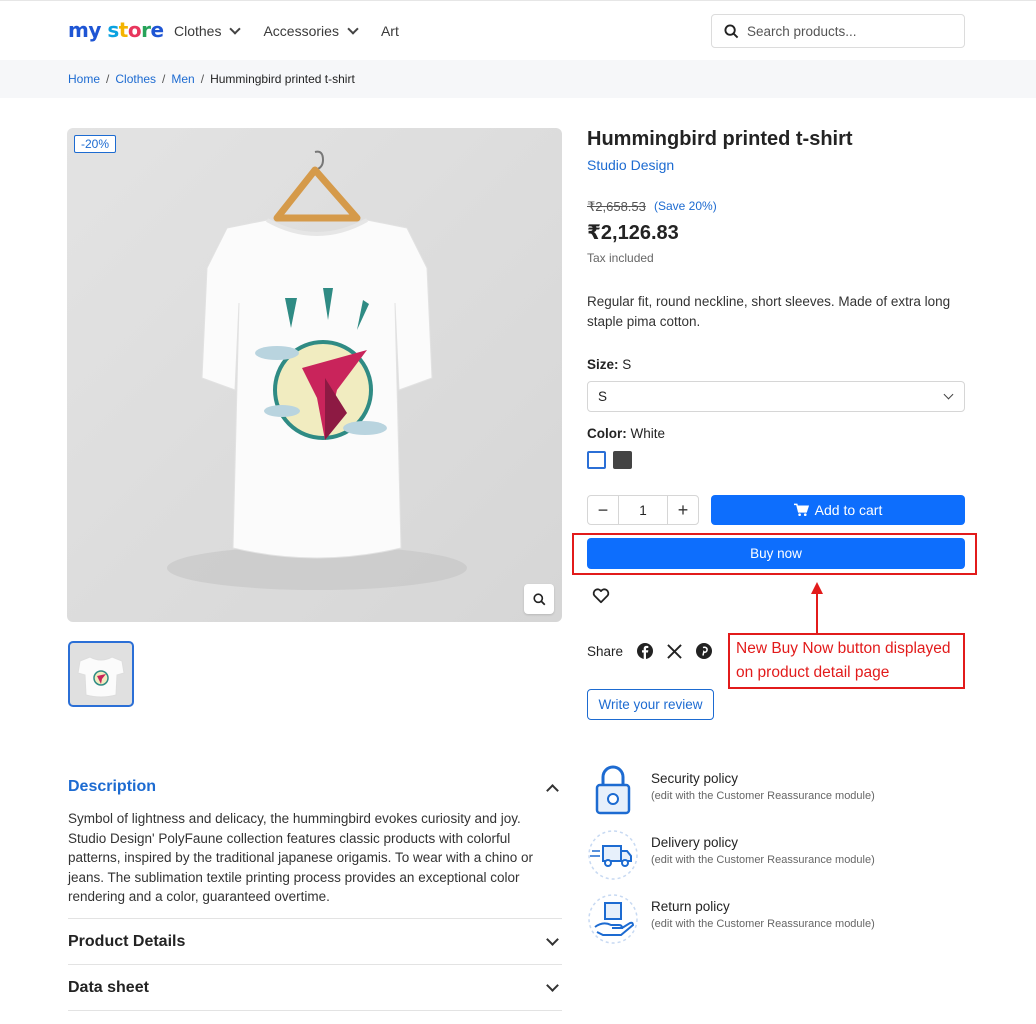  I want to click on current-price: ₹2,126.83, so click(633, 233).